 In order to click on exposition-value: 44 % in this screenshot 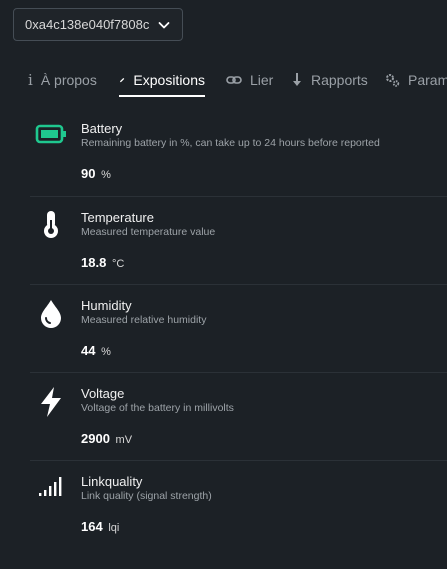, I will do `click(96, 350)`.